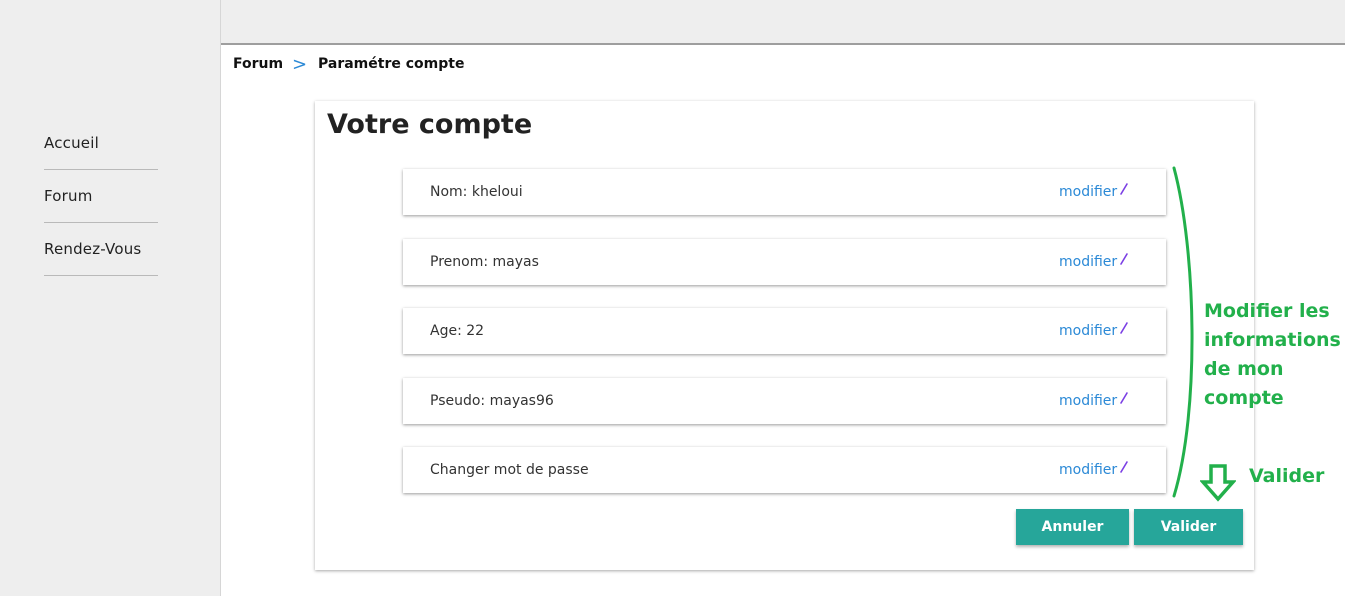 The image size is (1345, 596). I want to click on row-label: Changer mot de passe, so click(509, 470).